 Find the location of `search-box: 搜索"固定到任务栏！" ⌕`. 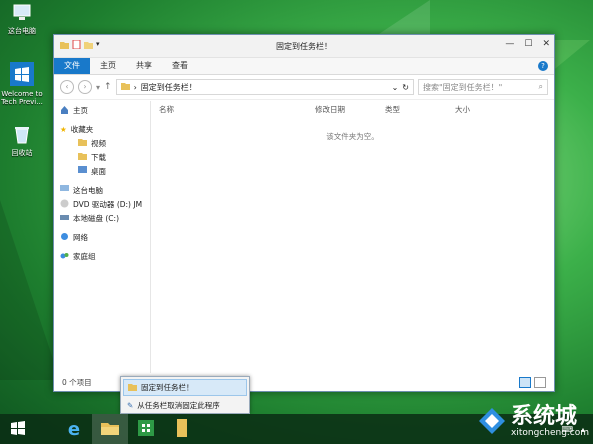

search-box: 搜索"固定到任务栏！" ⌕ is located at coordinates (483, 87).